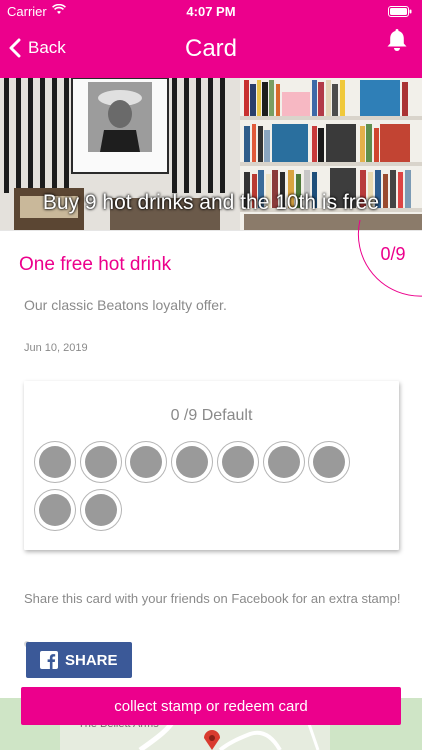  What do you see at coordinates (400, 11) in the screenshot?
I see `battery-icon` at bounding box center [400, 11].